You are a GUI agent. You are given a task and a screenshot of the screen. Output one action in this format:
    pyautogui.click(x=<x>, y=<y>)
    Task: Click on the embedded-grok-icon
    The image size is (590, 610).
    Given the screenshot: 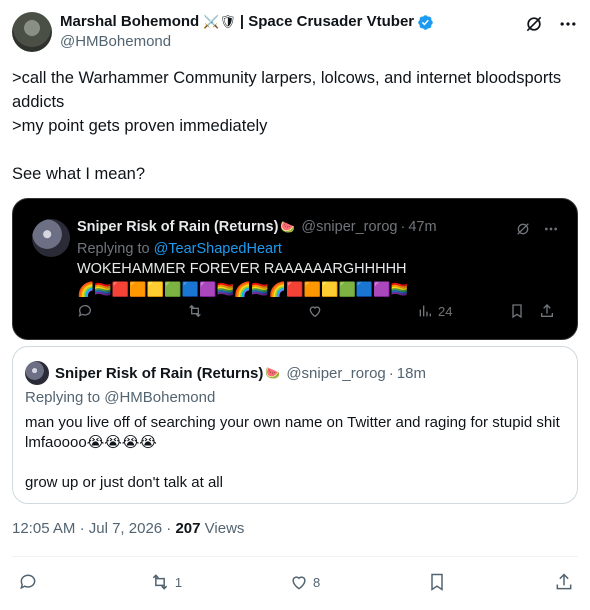 What is the action you would take?
    pyautogui.click(x=523, y=229)
    